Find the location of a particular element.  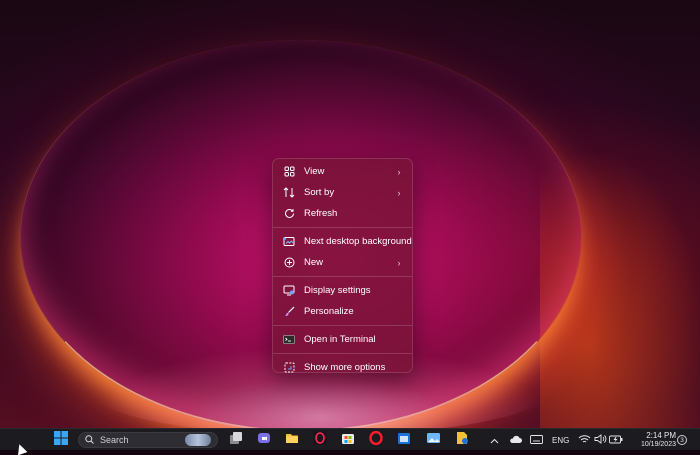

terminal-icon is located at coordinates (289, 340).